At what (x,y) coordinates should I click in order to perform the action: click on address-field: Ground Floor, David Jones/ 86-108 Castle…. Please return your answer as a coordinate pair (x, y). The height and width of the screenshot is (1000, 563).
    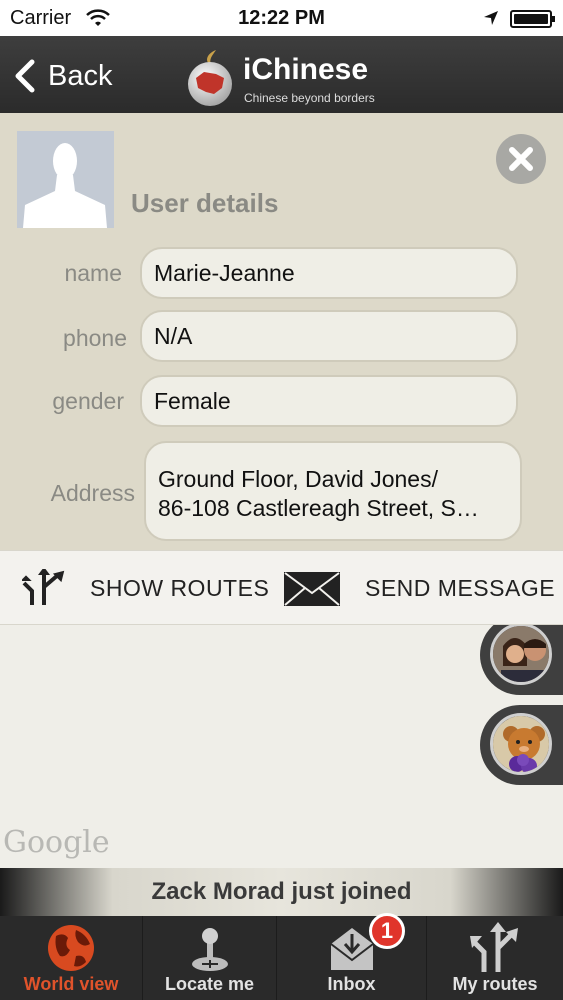
    Looking at the image, I should click on (333, 491).